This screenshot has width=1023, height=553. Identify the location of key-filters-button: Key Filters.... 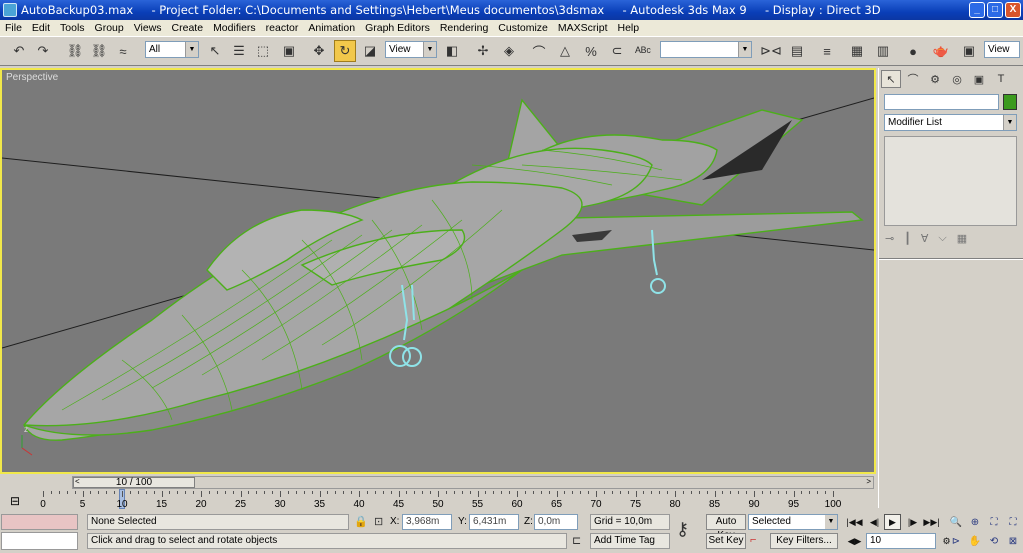
(804, 541).